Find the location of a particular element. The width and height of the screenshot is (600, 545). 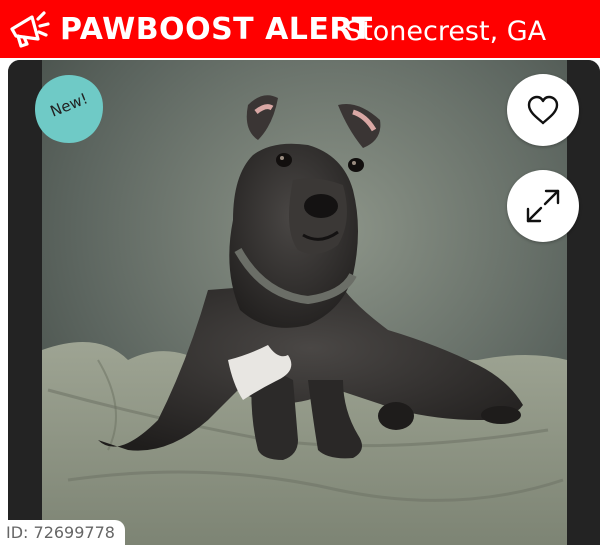

expand-photo-button is located at coordinates (543, 206).